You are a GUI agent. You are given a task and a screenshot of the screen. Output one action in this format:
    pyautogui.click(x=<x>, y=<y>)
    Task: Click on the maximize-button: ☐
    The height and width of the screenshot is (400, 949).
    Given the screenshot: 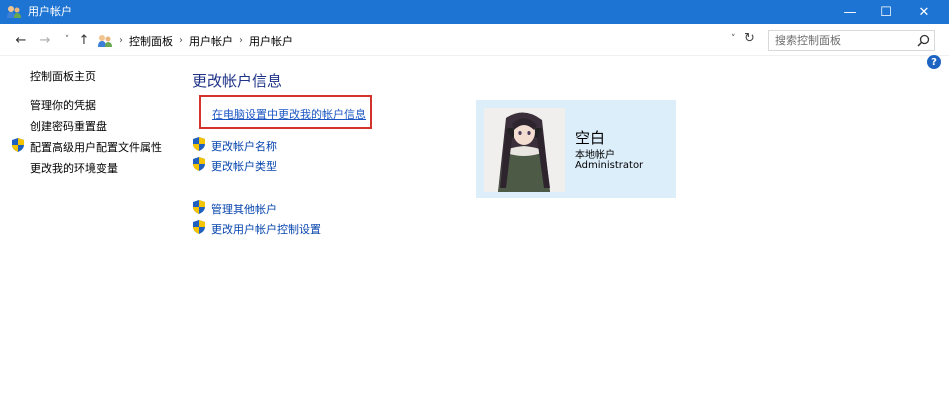 What is the action you would take?
    pyautogui.click(x=886, y=12)
    